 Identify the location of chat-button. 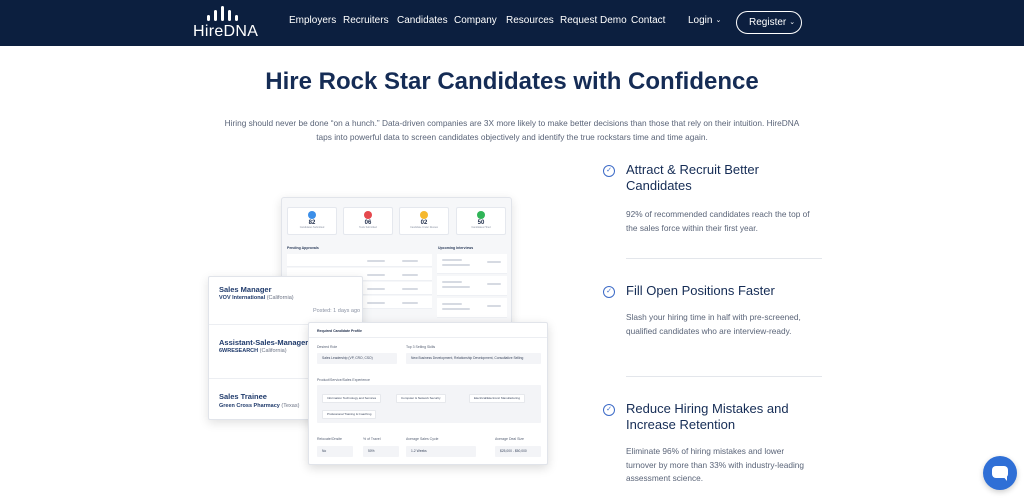
(1000, 473).